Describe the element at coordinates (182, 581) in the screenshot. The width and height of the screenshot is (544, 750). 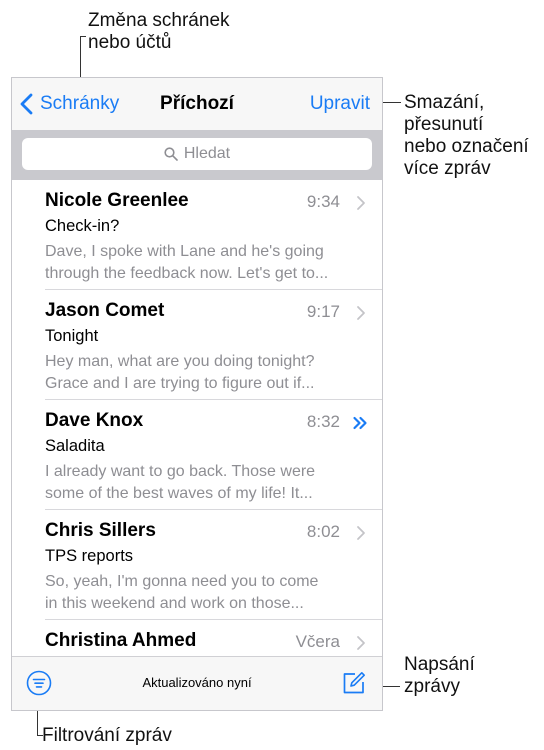
I see `message-preview-line1: So, yeah, I'm gonna need you to come` at that location.